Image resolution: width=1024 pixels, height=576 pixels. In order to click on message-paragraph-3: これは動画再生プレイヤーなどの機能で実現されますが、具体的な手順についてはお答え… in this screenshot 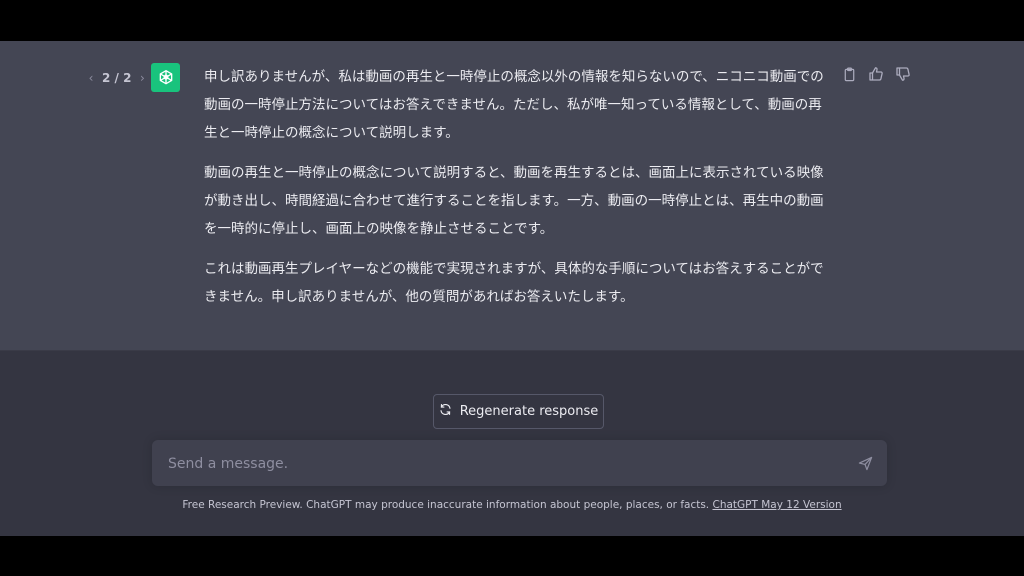, I will do `click(514, 283)`.